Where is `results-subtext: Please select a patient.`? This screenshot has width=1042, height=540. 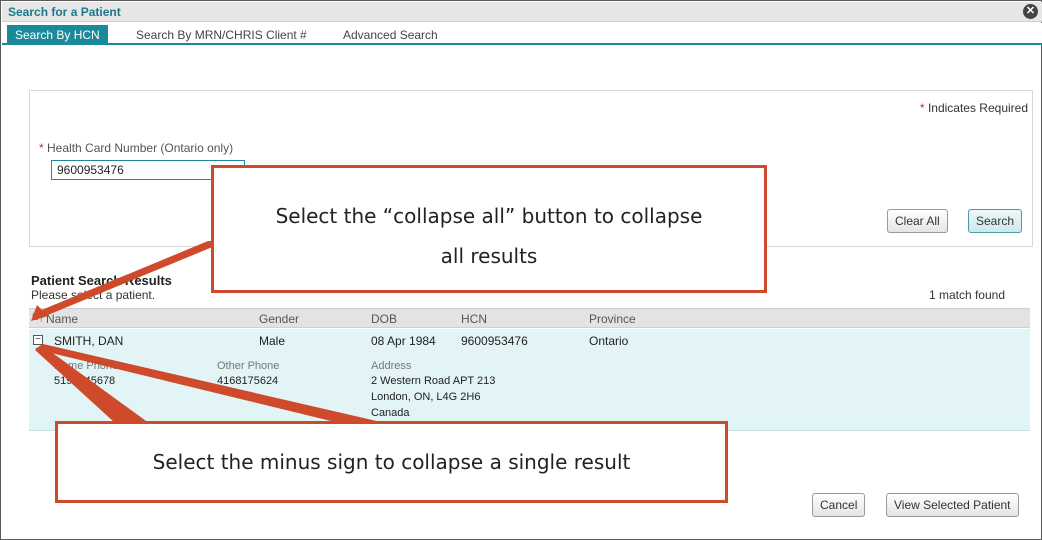
results-subtext: Please select a patient. is located at coordinates (93, 295).